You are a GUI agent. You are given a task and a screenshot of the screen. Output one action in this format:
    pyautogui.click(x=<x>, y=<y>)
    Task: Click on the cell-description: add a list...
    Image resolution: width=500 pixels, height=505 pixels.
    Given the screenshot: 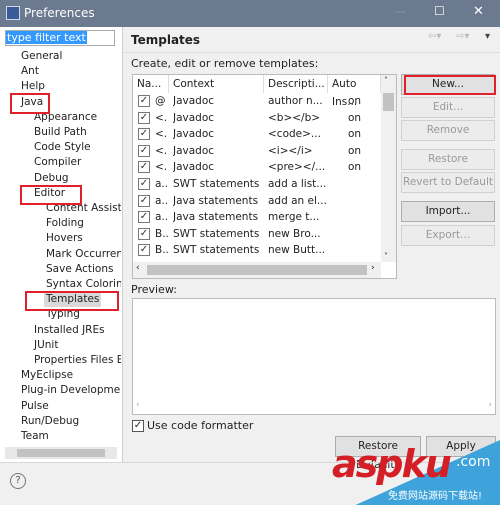 What is the action you would take?
    pyautogui.click(x=297, y=184)
    